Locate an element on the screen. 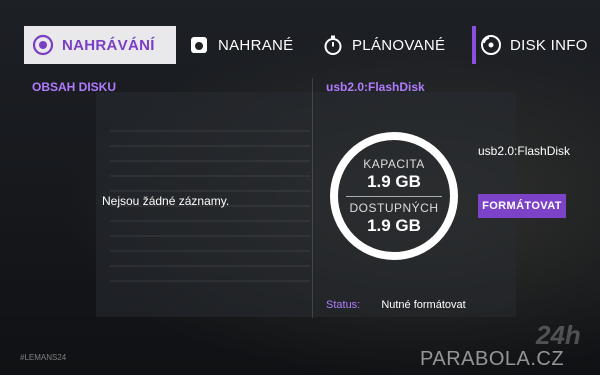 Image resolution: width=600 pixels, height=375 pixels. tab-bar: NAHRÁVÁNÍ NAHRANÉ PLÁNOVANÉ DISK INFO is located at coordinates (305, 45).